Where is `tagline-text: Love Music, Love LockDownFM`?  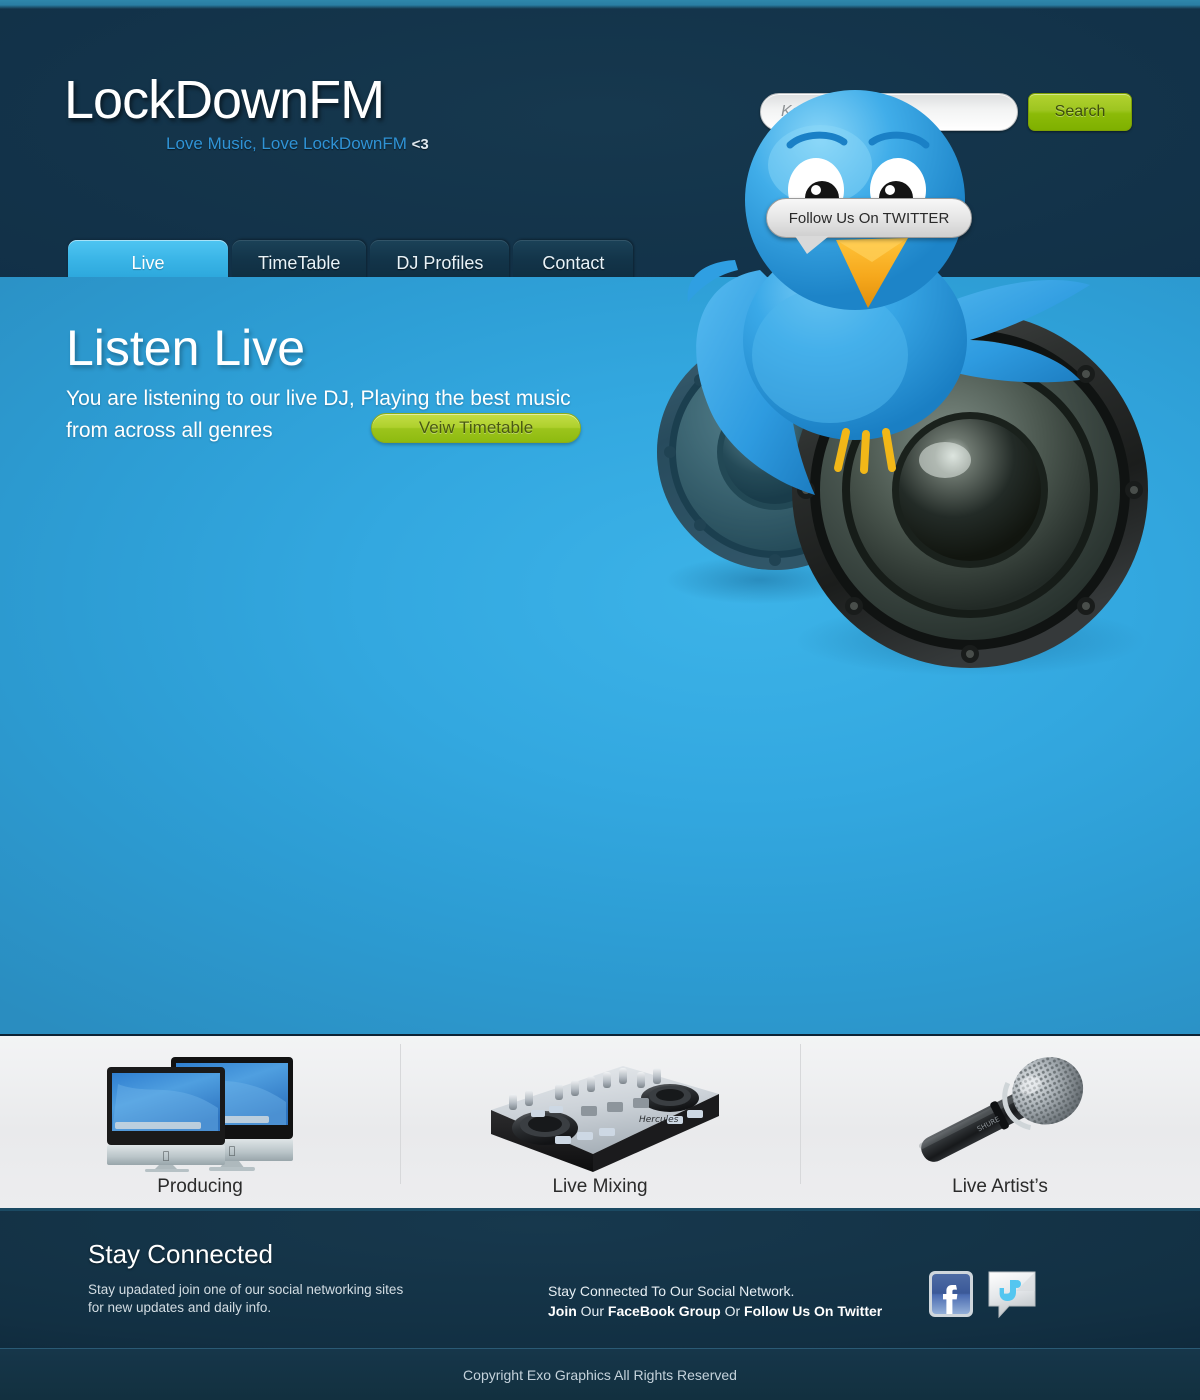
tagline-text: Love Music, Love LockDownFM is located at coordinates (286, 143).